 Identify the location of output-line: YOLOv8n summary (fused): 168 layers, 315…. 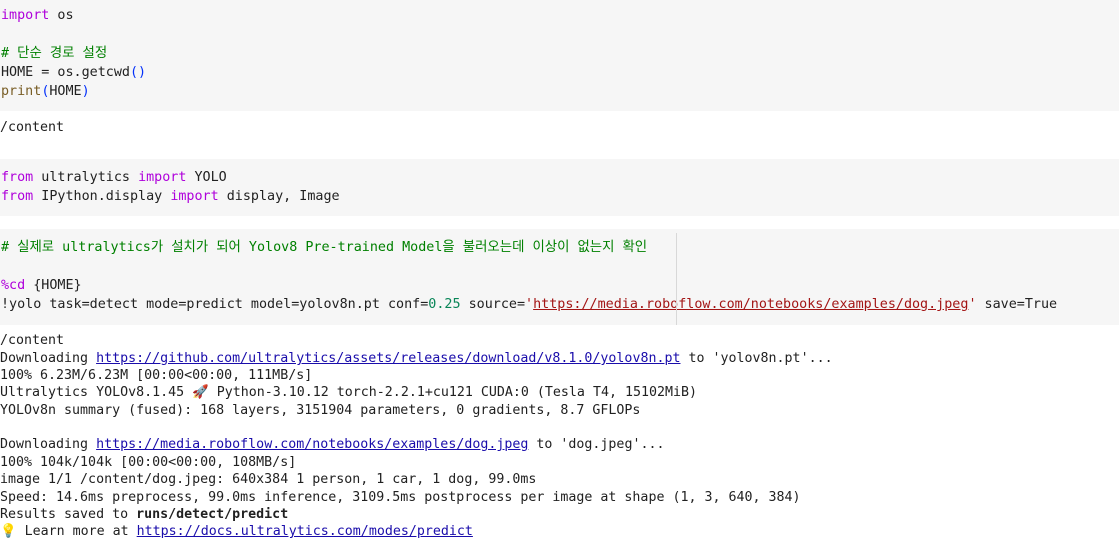
(320, 410).